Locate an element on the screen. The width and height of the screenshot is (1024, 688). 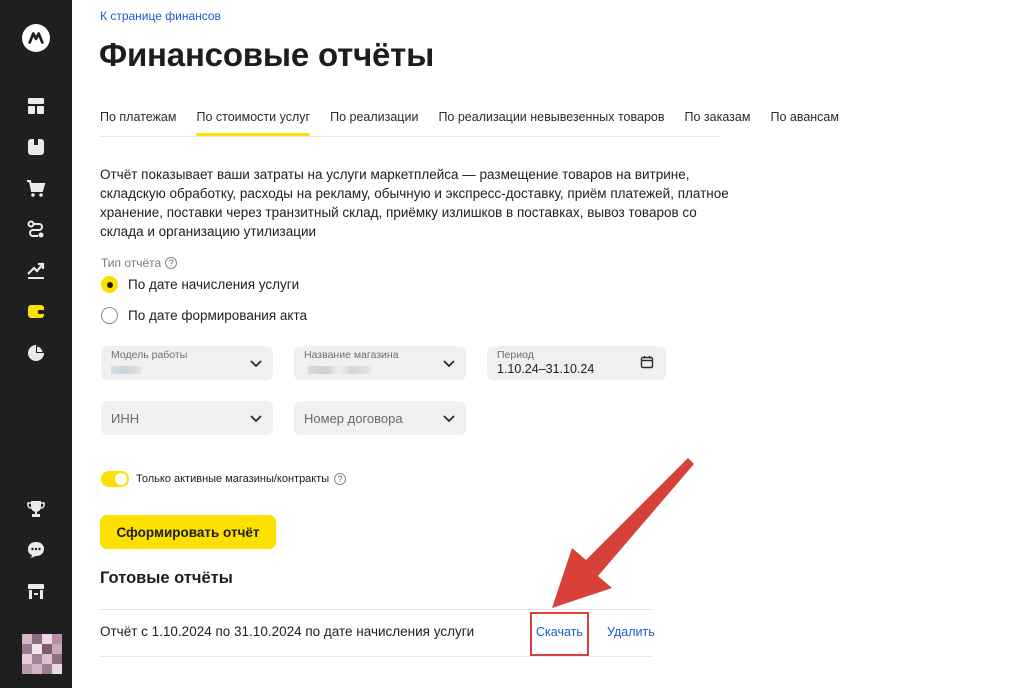
wallet-icon is located at coordinates (36, 311).